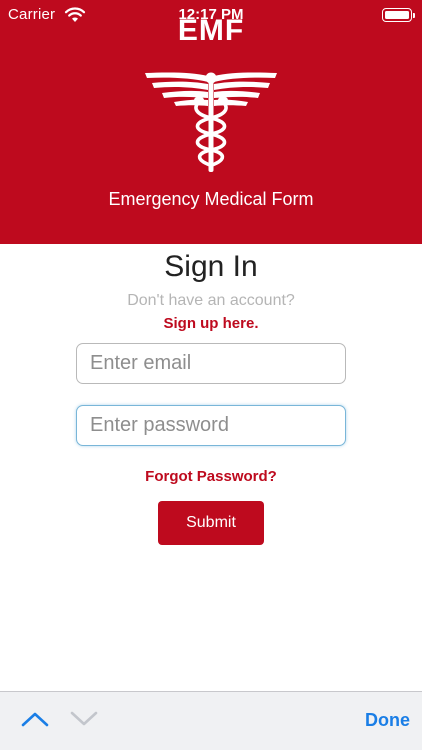 Image resolution: width=422 pixels, height=750 pixels. What do you see at coordinates (211, 30) in the screenshot?
I see `app-title: EMF` at bounding box center [211, 30].